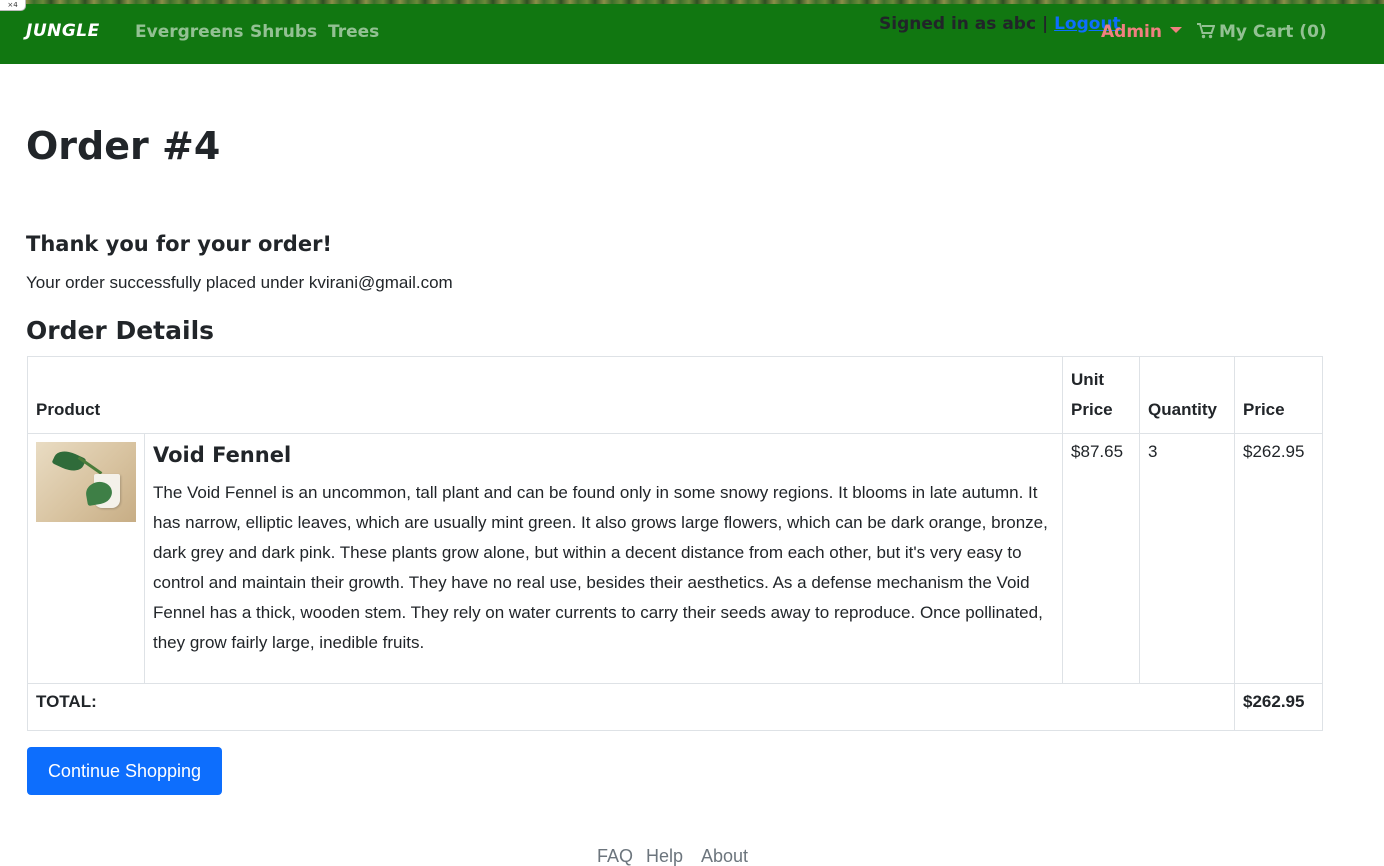 The width and height of the screenshot is (1384, 866). Describe the element at coordinates (1101, 395) in the screenshot. I see `header-unit-price: Unit Price` at that location.